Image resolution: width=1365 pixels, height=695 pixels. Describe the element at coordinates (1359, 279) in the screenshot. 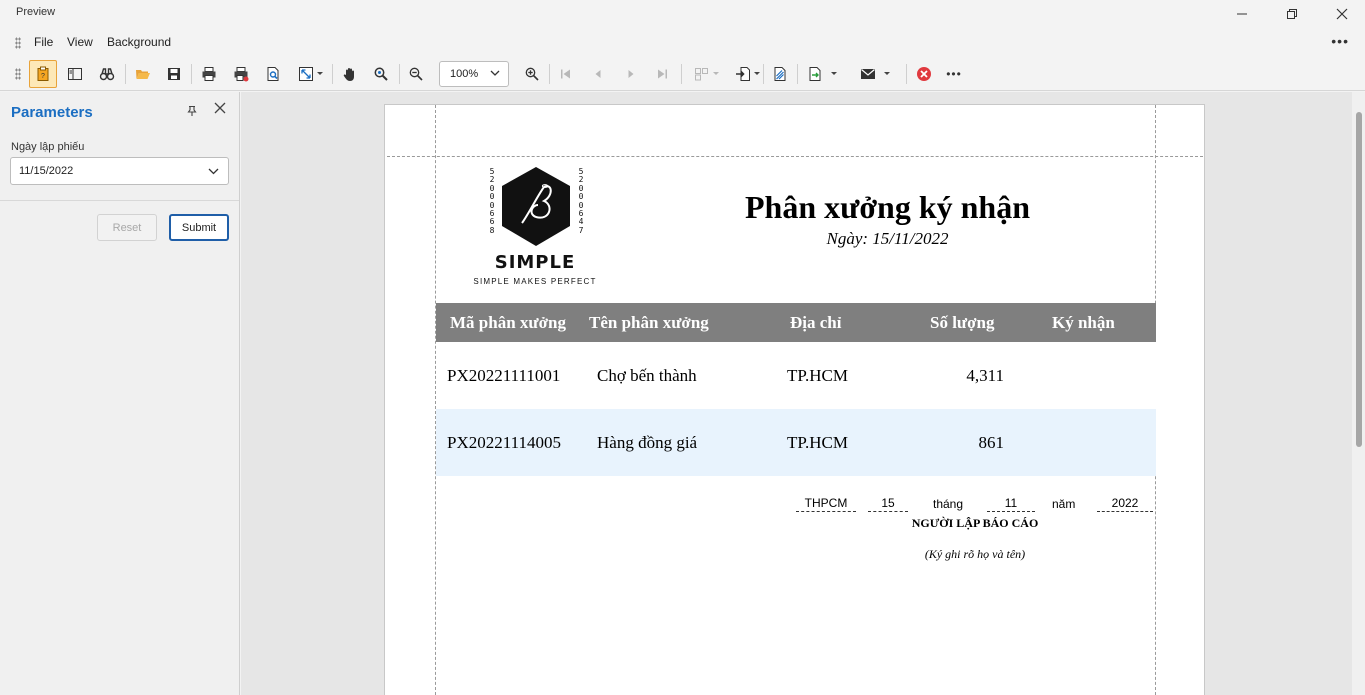

I see `scrollbar-thumb` at that location.